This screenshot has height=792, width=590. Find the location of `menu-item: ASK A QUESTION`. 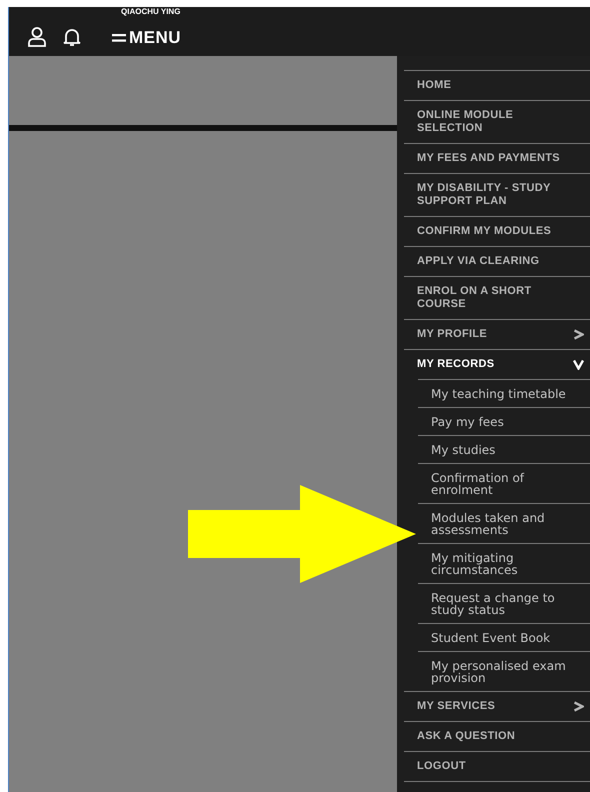

menu-item: ASK A QUESTION is located at coordinates (497, 736).